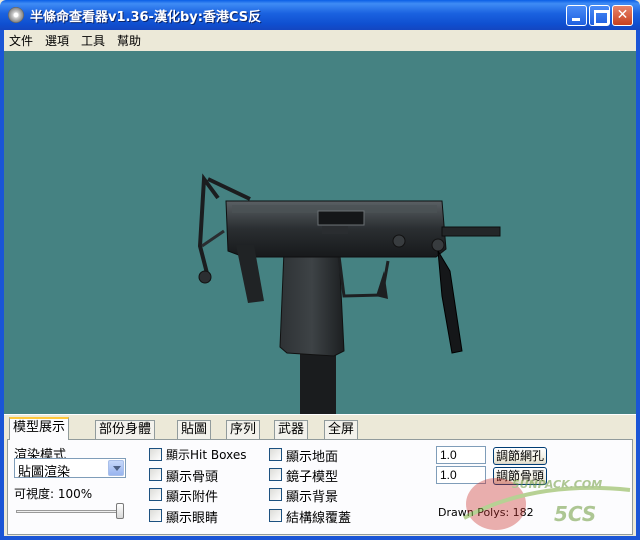 Image resolution: width=640 pixels, height=540 pixels. Describe the element at coordinates (44, 472) in the screenshot. I see `render-mode-value: 貼圖渲染` at that location.